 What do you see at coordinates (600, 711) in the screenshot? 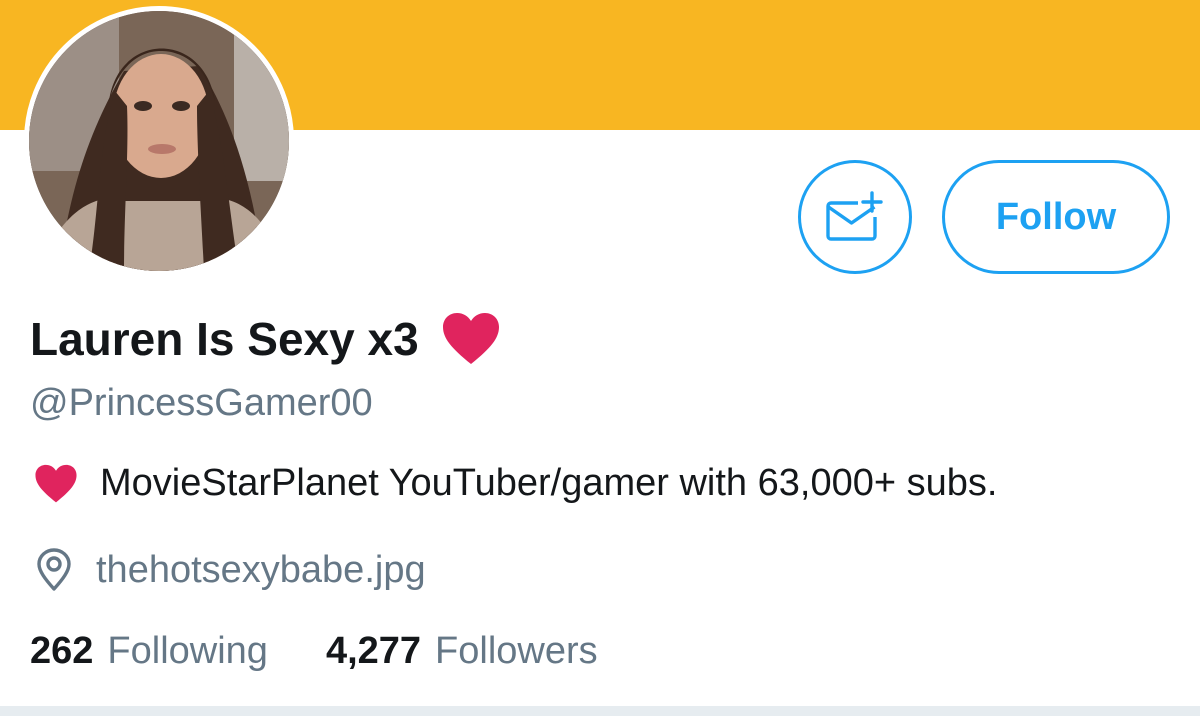
I see `section-divider` at bounding box center [600, 711].